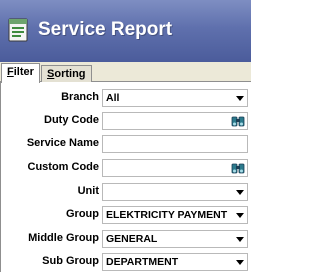 The image size is (320, 272). Describe the element at coordinates (20, 73) in the screenshot. I see `tab-filter: Filter` at that location.